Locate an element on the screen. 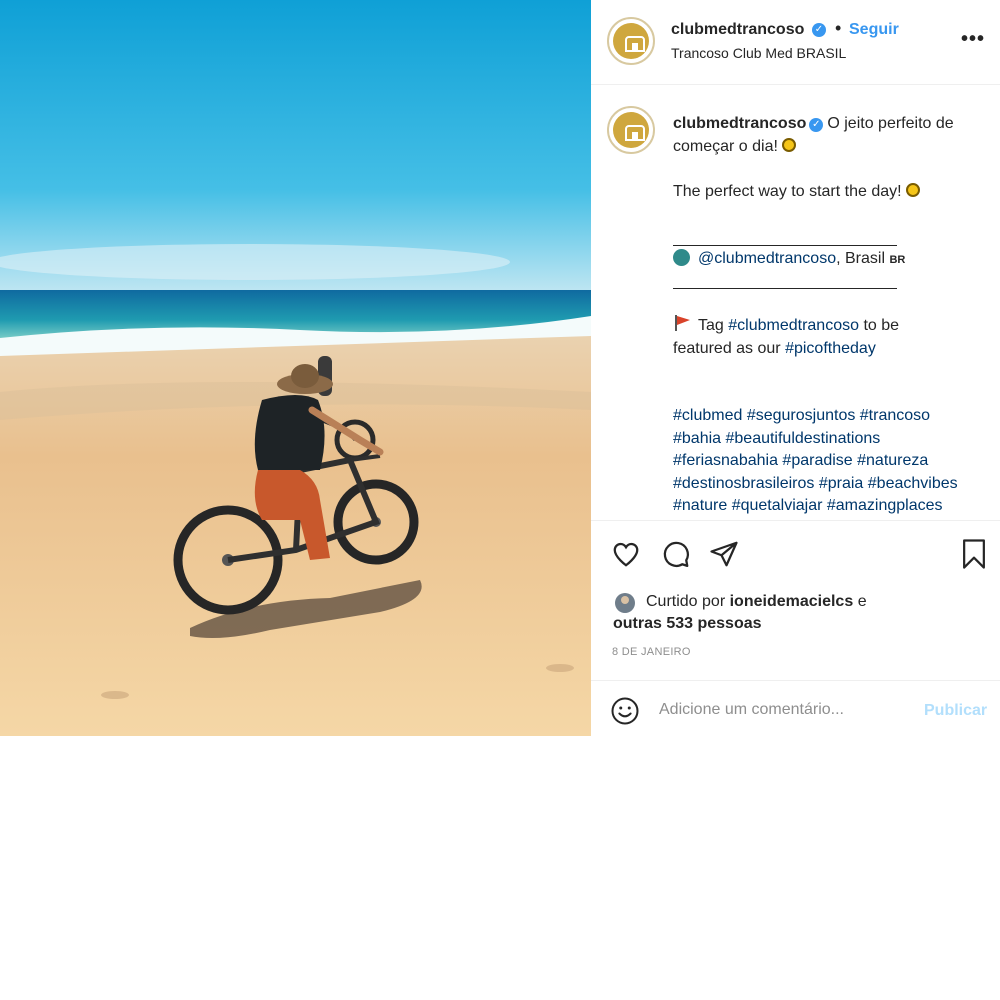  comment-form: Publicar is located at coordinates (795, 708).